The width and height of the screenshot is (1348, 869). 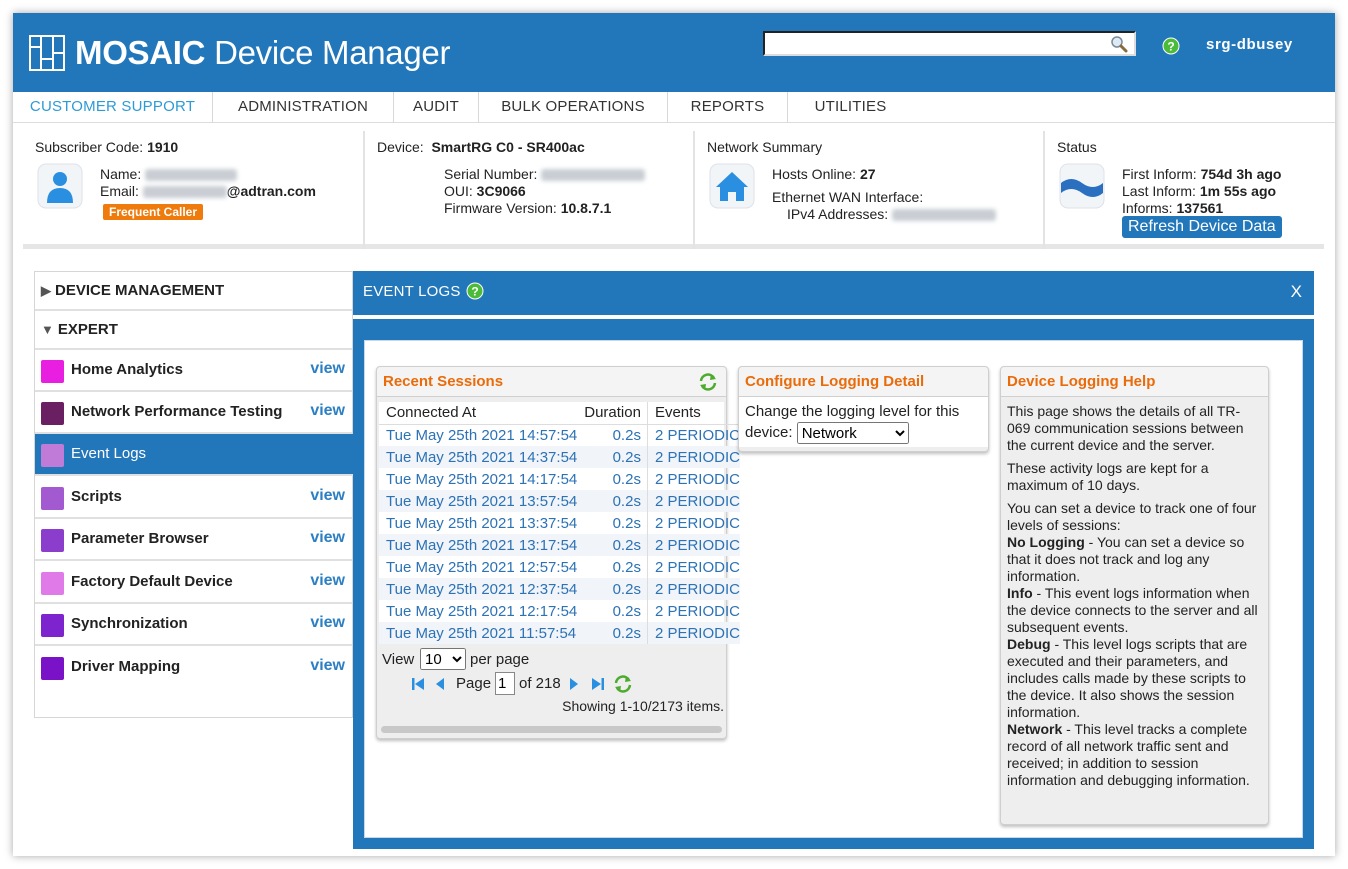 What do you see at coordinates (1249, 44) in the screenshot?
I see `username: srg-dbusey` at bounding box center [1249, 44].